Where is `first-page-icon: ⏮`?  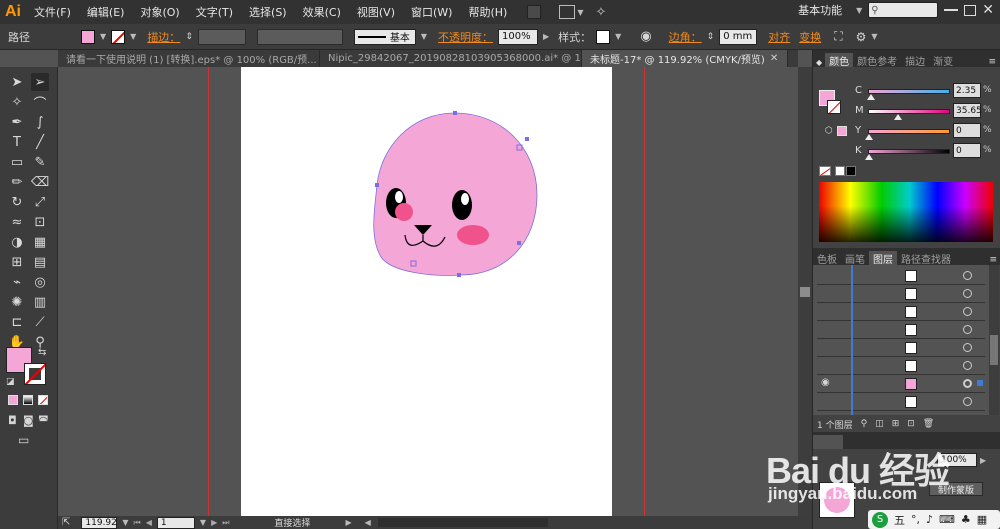 first-page-icon: ⏮ is located at coordinates (137, 523).